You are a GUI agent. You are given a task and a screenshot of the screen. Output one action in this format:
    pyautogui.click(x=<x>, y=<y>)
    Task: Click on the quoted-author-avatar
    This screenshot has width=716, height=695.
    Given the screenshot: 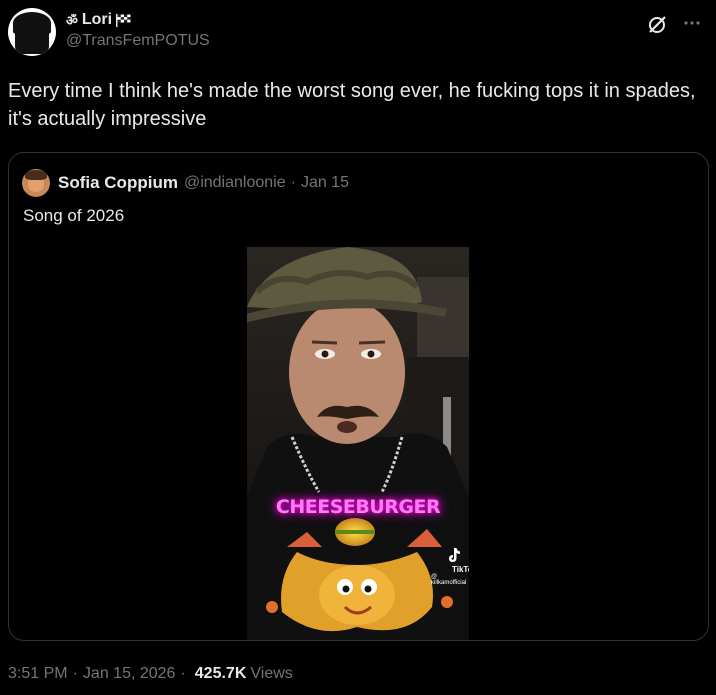 What is the action you would take?
    pyautogui.click(x=36, y=183)
    